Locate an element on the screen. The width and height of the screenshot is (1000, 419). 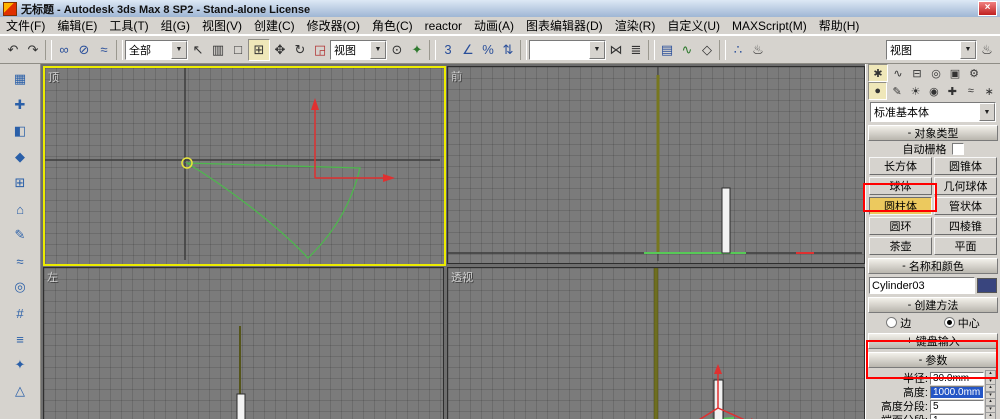
box-button: 长方体 is located at coordinates (900, 166).